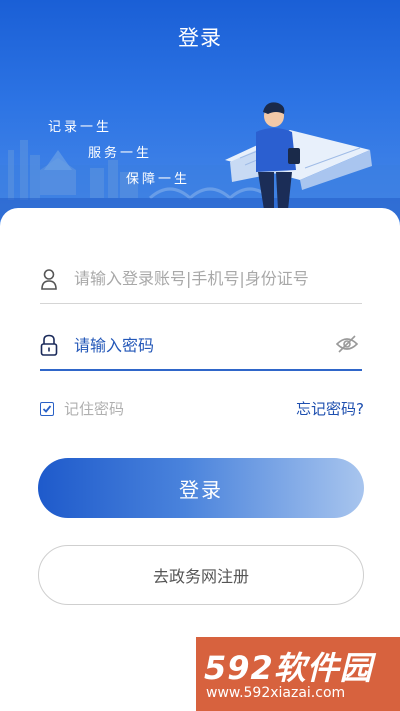 The height and width of the screenshot is (711, 400). What do you see at coordinates (80, 127) in the screenshot?
I see `slogan-record: 记录一生` at bounding box center [80, 127].